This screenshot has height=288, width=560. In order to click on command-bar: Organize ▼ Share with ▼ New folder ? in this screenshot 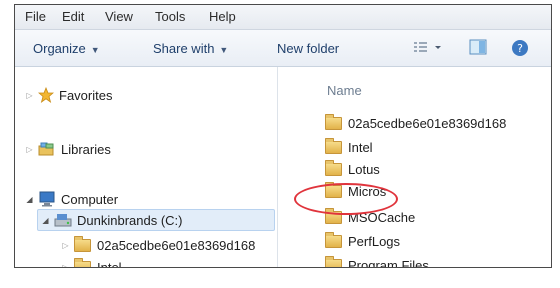, I will do `click(283, 48)`.